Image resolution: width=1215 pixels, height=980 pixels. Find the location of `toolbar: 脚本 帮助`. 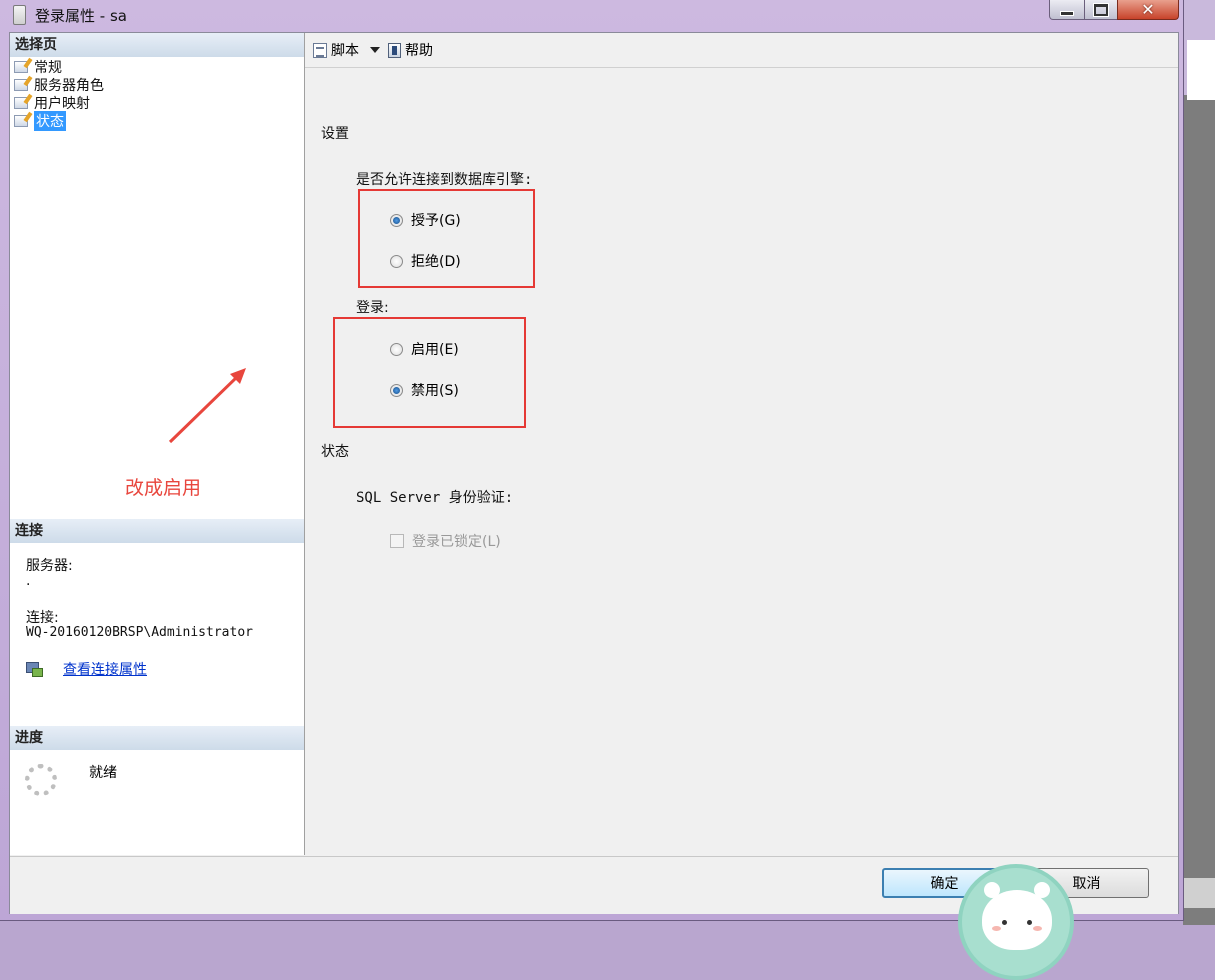

toolbar: 脚本 帮助 is located at coordinates (741, 50).